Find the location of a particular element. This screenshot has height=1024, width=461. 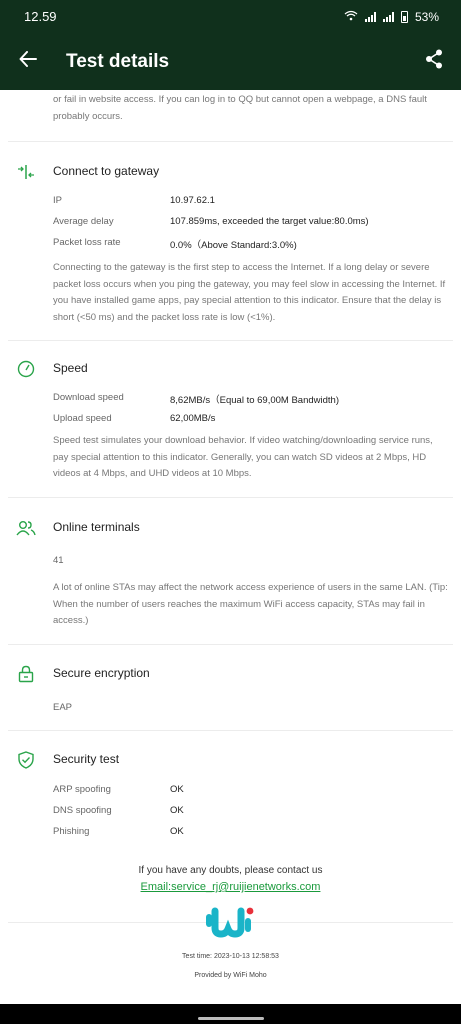

speed-title: Speed is located at coordinates (70, 368).